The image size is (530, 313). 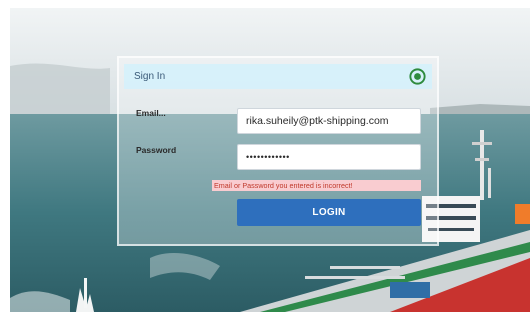 I want to click on panel-header: Sign In, so click(x=278, y=76).